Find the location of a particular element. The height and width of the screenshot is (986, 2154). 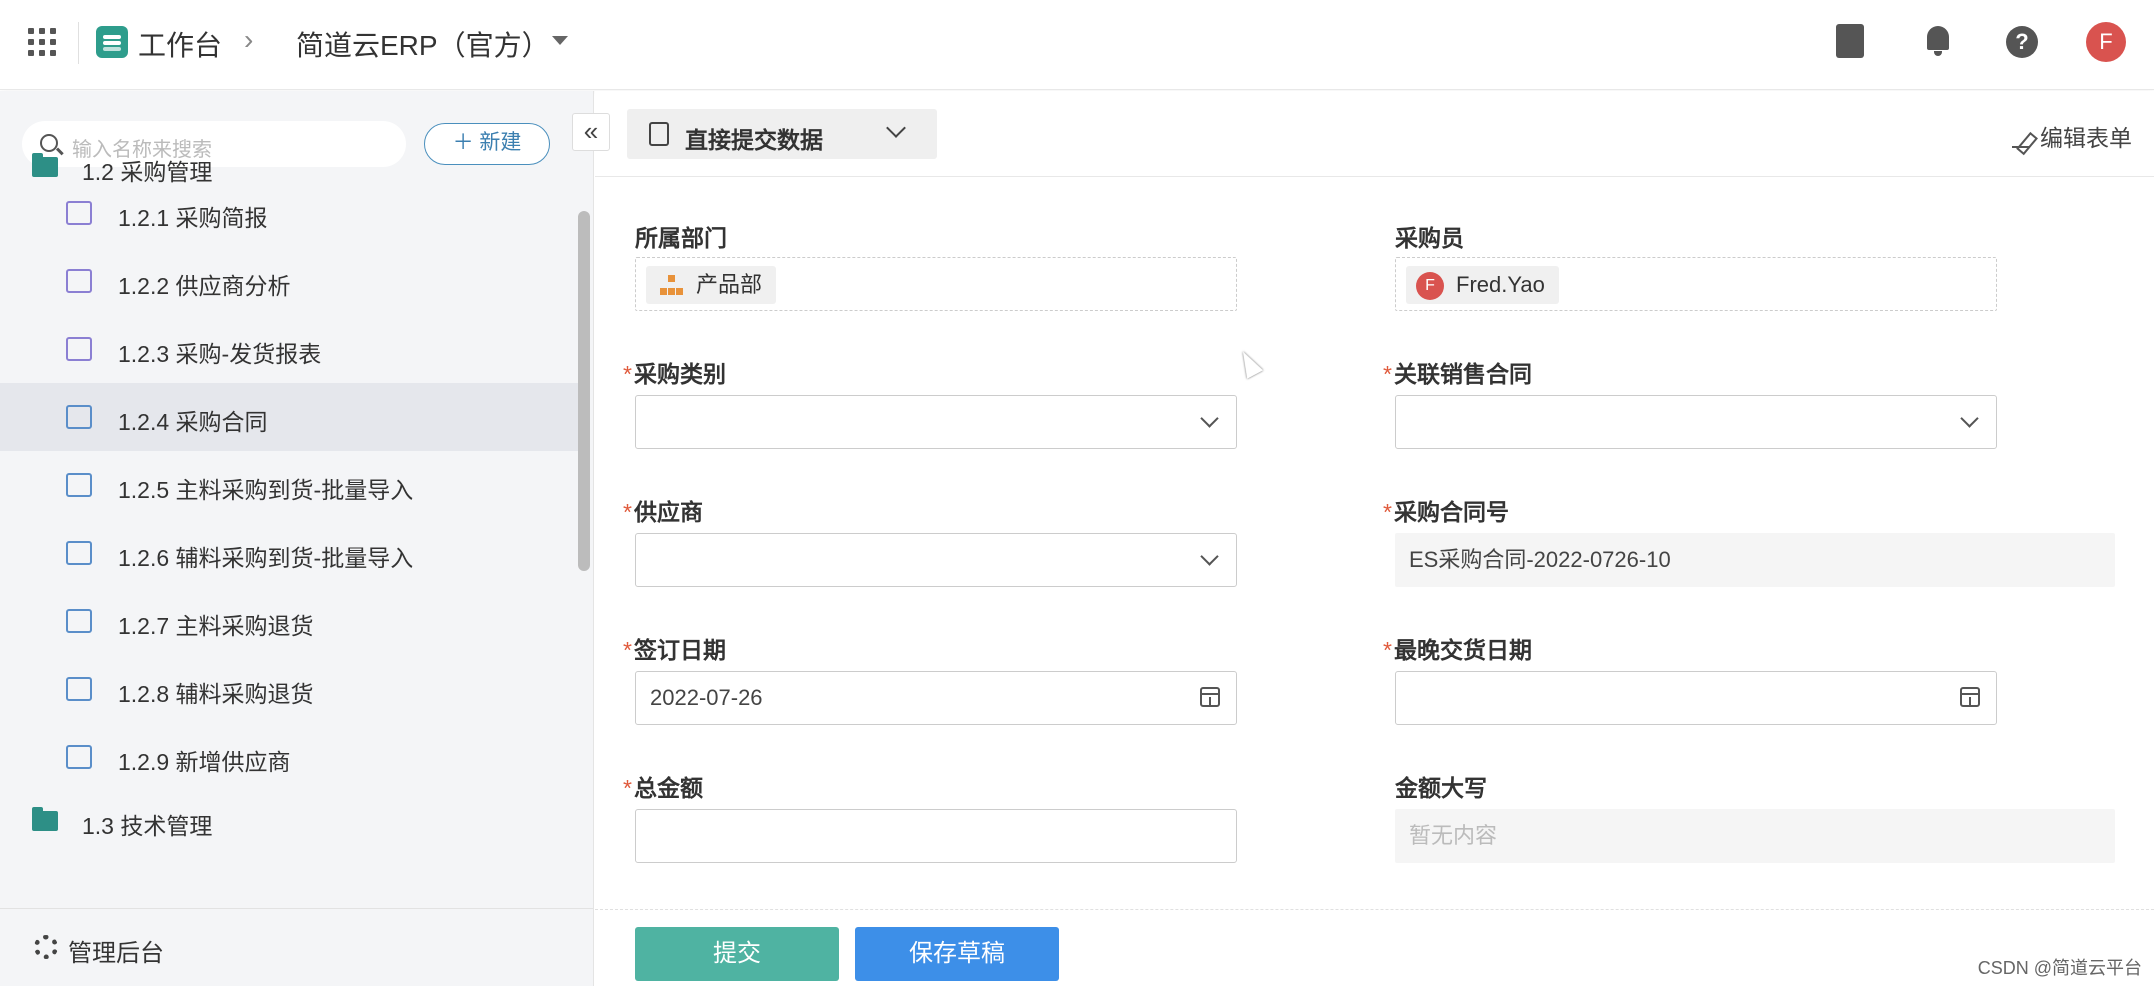

help-icon: ? is located at coordinates (2022, 42).